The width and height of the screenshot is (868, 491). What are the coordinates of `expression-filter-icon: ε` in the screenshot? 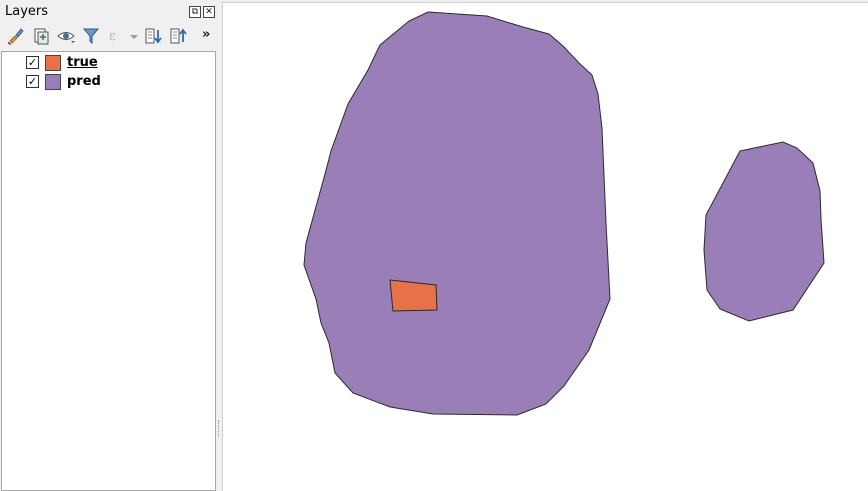 It's located at (112, 36).